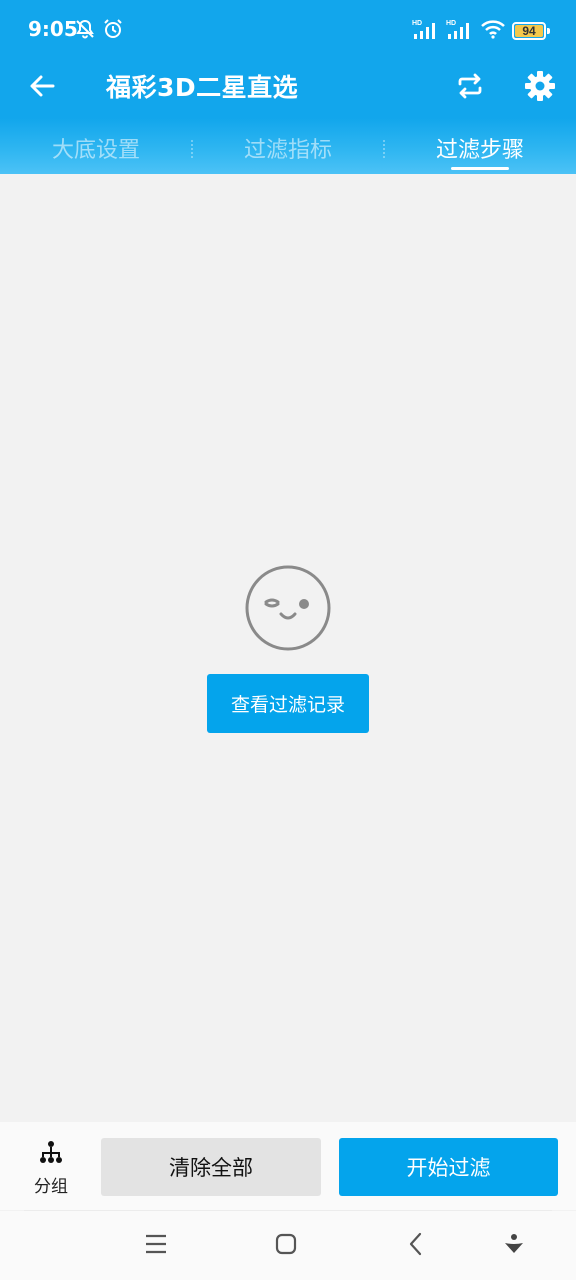  I want to click on empty-state: 查看过滤记录, so click(288, 648).